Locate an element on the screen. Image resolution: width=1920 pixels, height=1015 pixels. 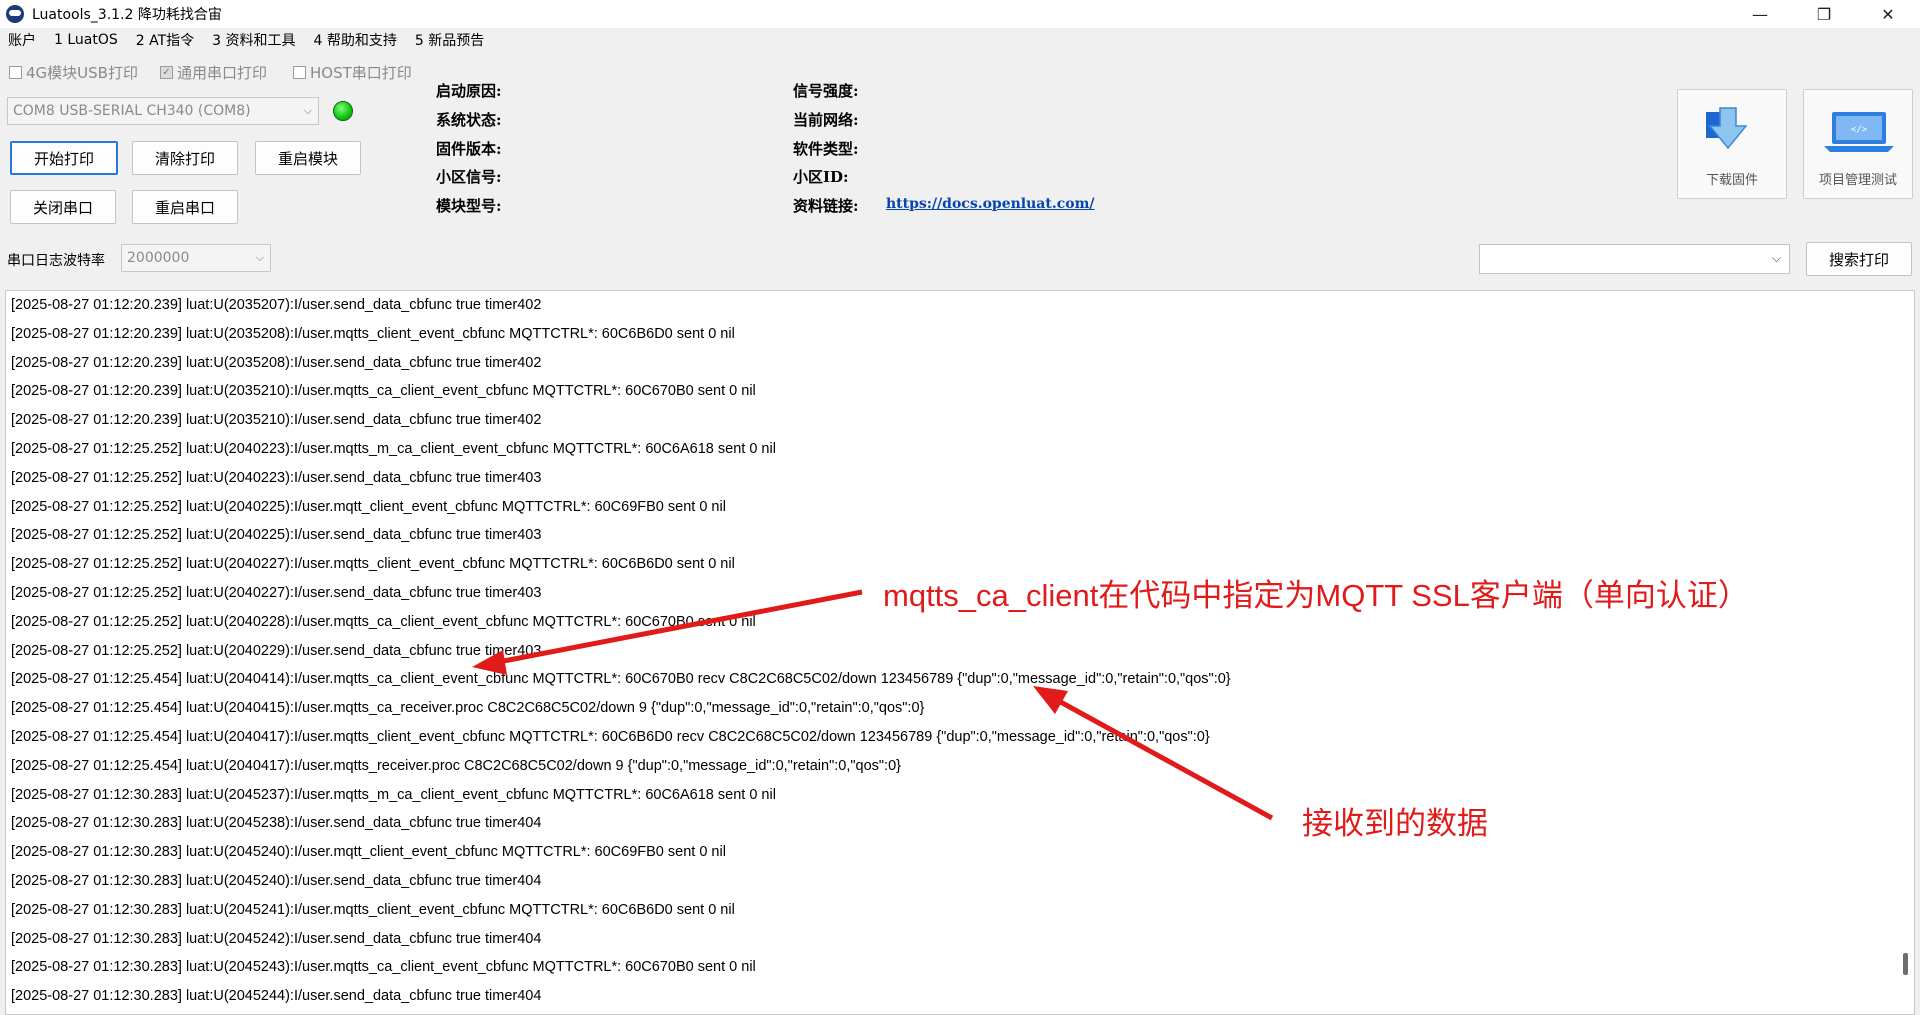
cell-signal-label: 小区信号: is located at coordinates (469, 177).